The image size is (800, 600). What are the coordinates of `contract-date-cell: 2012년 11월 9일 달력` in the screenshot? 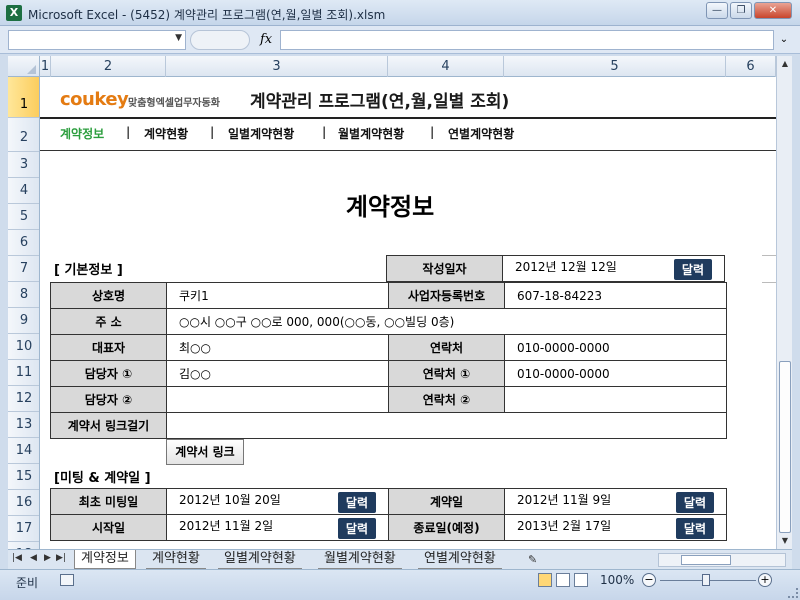 It's located at (615, 501).